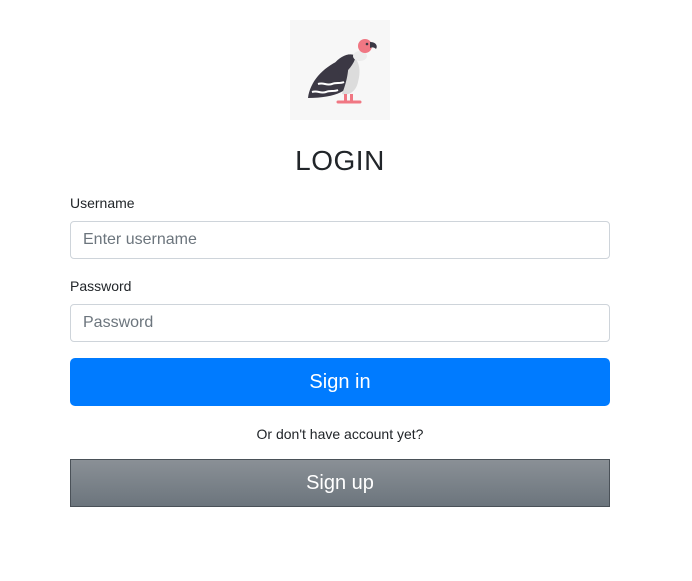 Image resolution: width=692 pixels, height=581 pixels. I want to click on password-input, so click(340, 323).